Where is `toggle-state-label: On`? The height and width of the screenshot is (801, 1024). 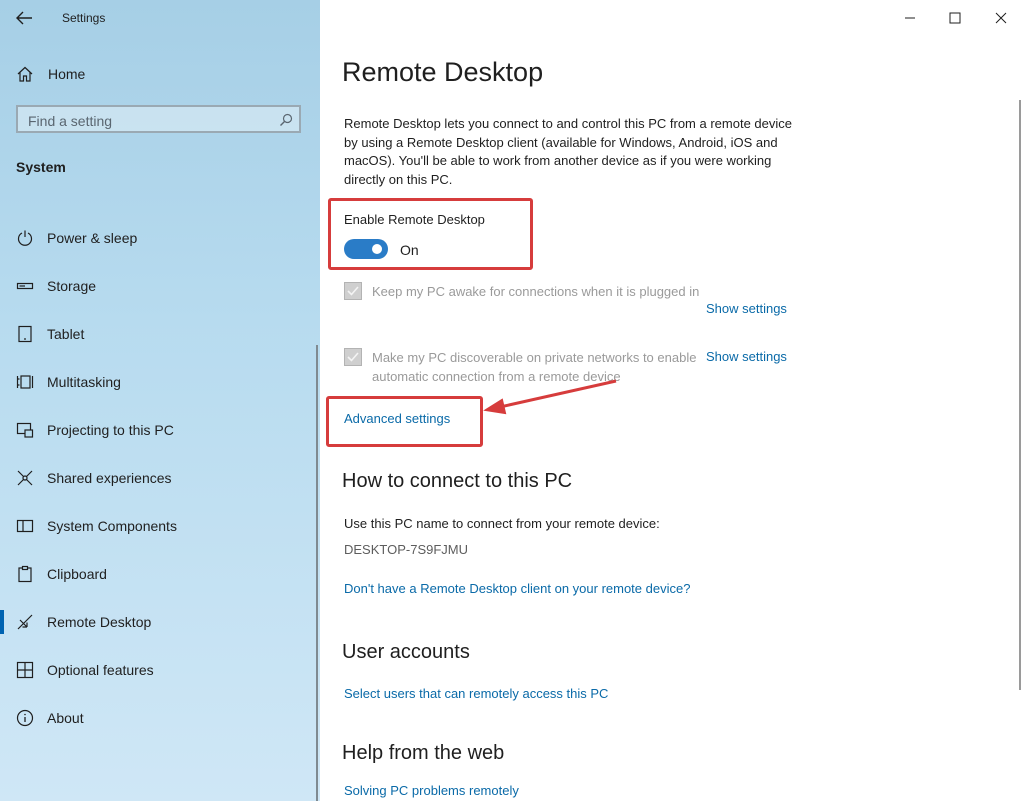
toggle-state-label: On is located at coordinates (409, 250).